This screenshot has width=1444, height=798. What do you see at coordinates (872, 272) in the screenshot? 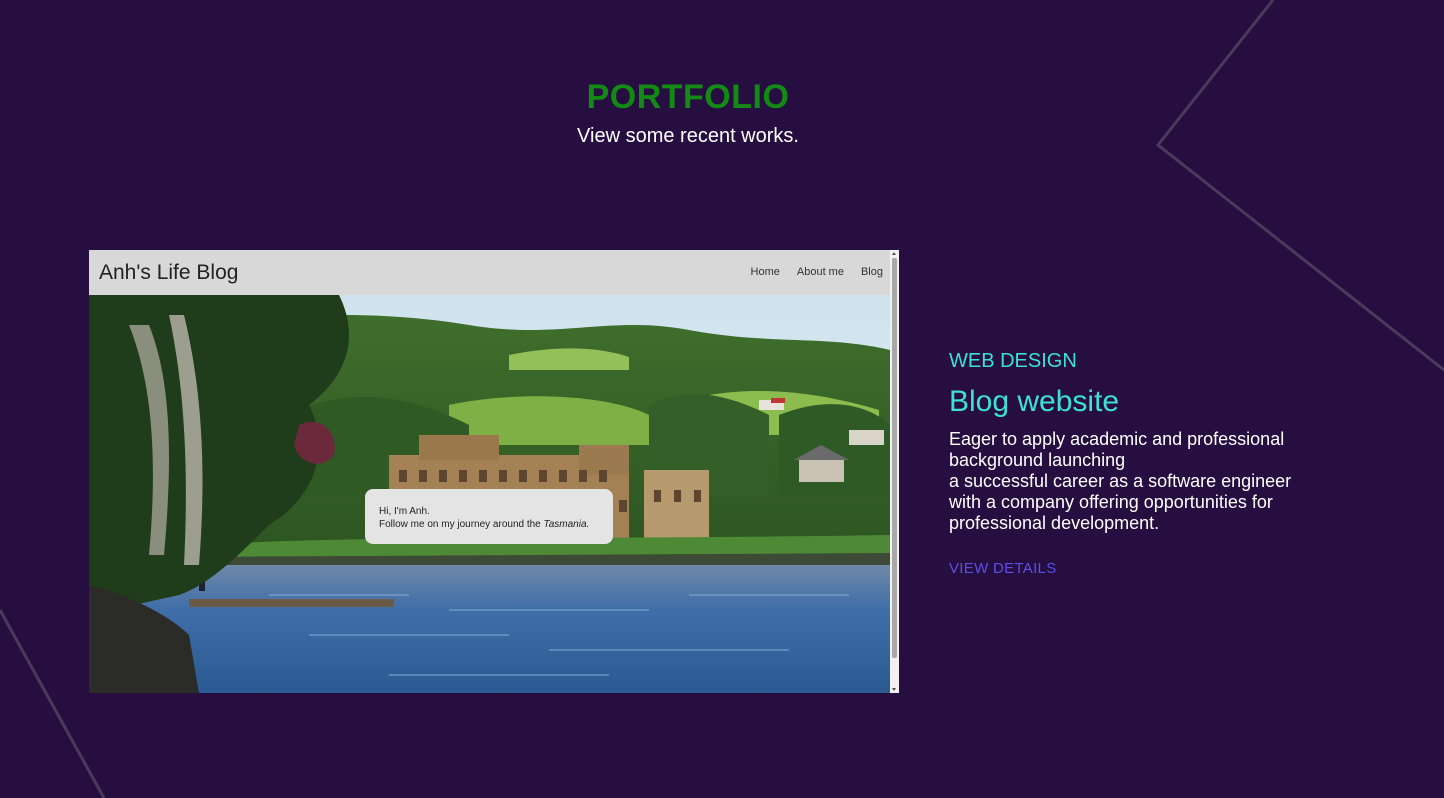
I see `blog-nav-blog: Blog` at bounding box center [872, 272].